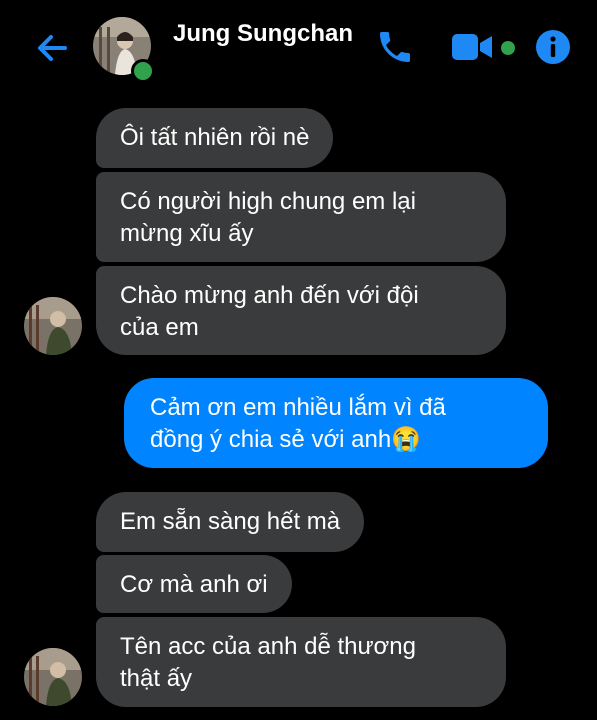  I want to click on incoming-message: Ôi tất nhiên rồi nè, so click(215, 138).